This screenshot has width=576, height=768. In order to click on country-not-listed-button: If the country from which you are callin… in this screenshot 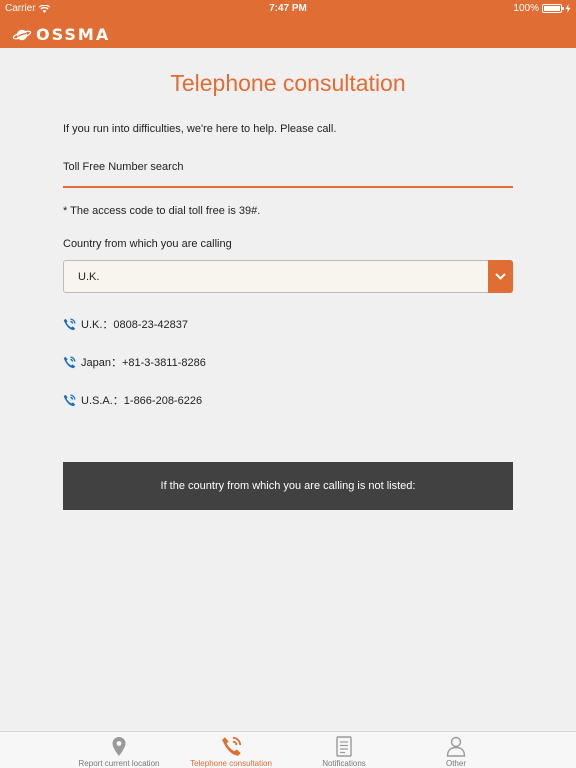, I will do `click(288, 486)`.